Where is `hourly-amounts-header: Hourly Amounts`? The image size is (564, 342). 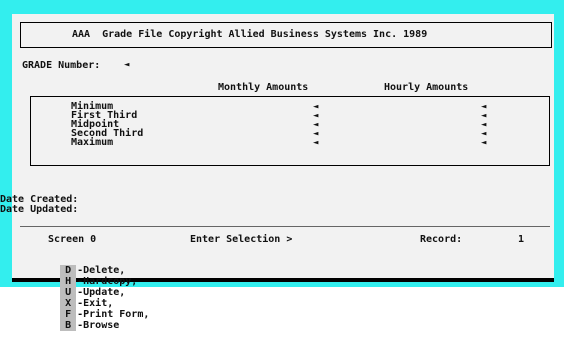
hourly-amounts-header: Hourly Amounts is located at coordinates (426, 87).